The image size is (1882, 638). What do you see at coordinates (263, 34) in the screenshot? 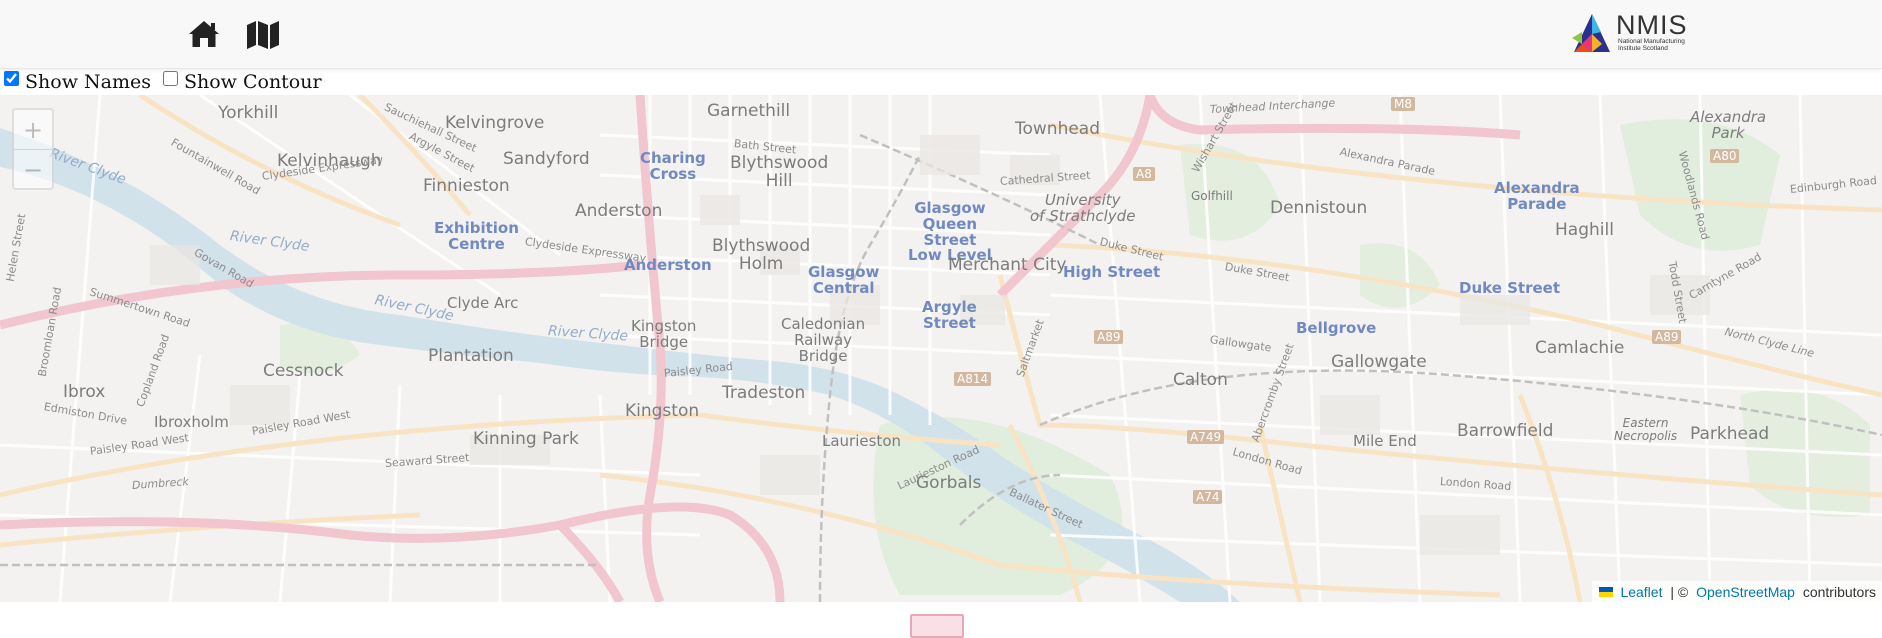
I see `map-icon` at bounding box center [263, 34].